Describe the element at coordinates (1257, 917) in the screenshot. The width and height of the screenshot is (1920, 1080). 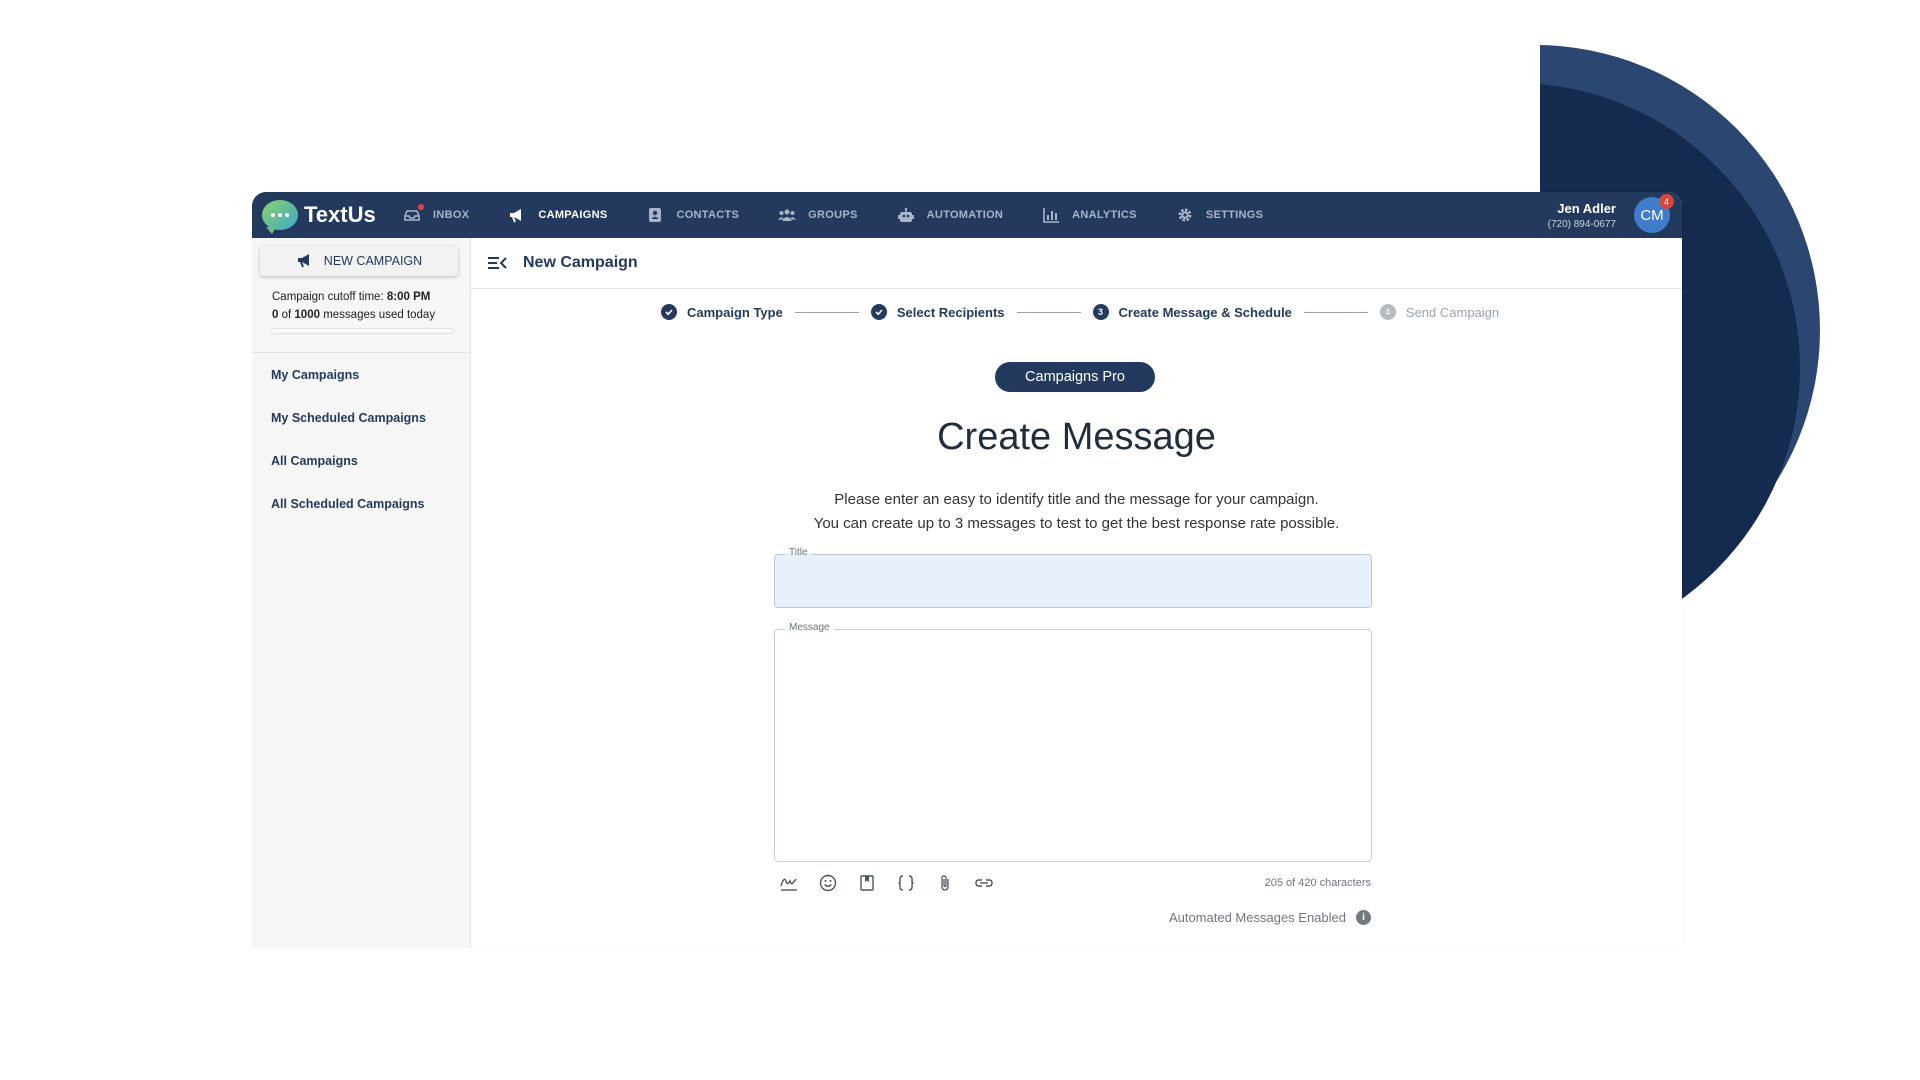
I see `automated-messages-label: Automated Messages Enabled` at that location.